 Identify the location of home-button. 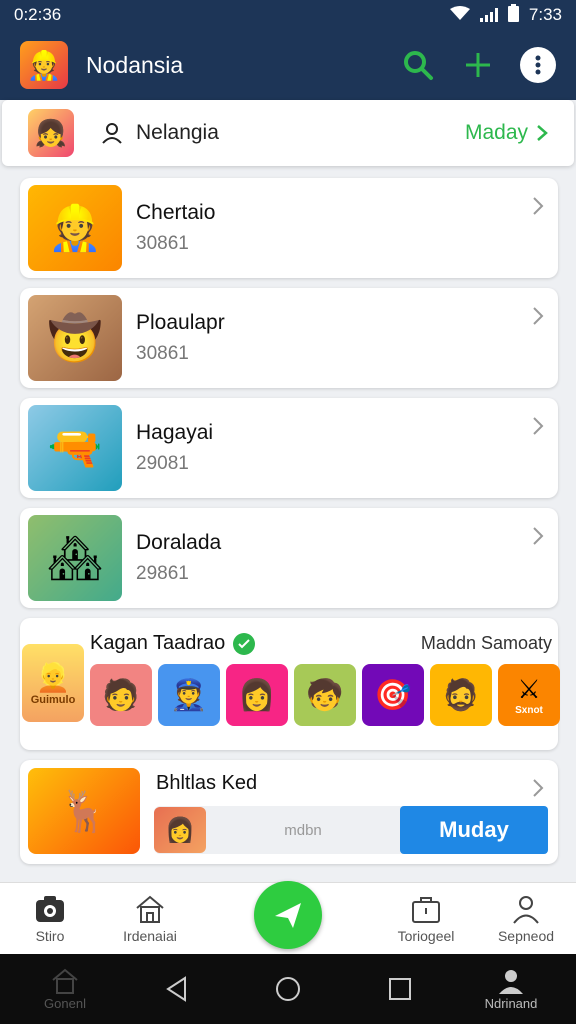
(288, 989).